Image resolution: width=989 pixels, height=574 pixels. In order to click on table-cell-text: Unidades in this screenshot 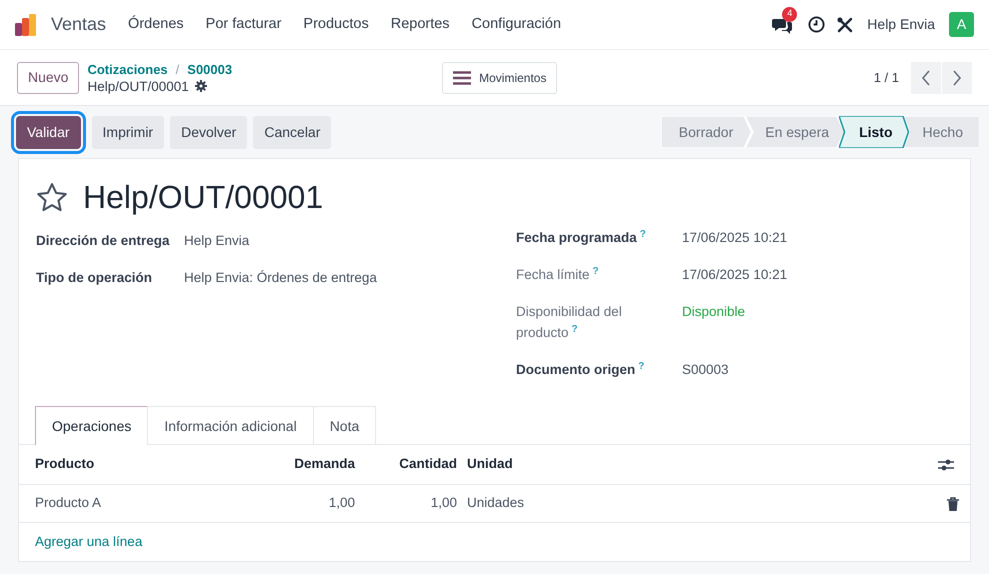, I will do `click(496, 503)`.